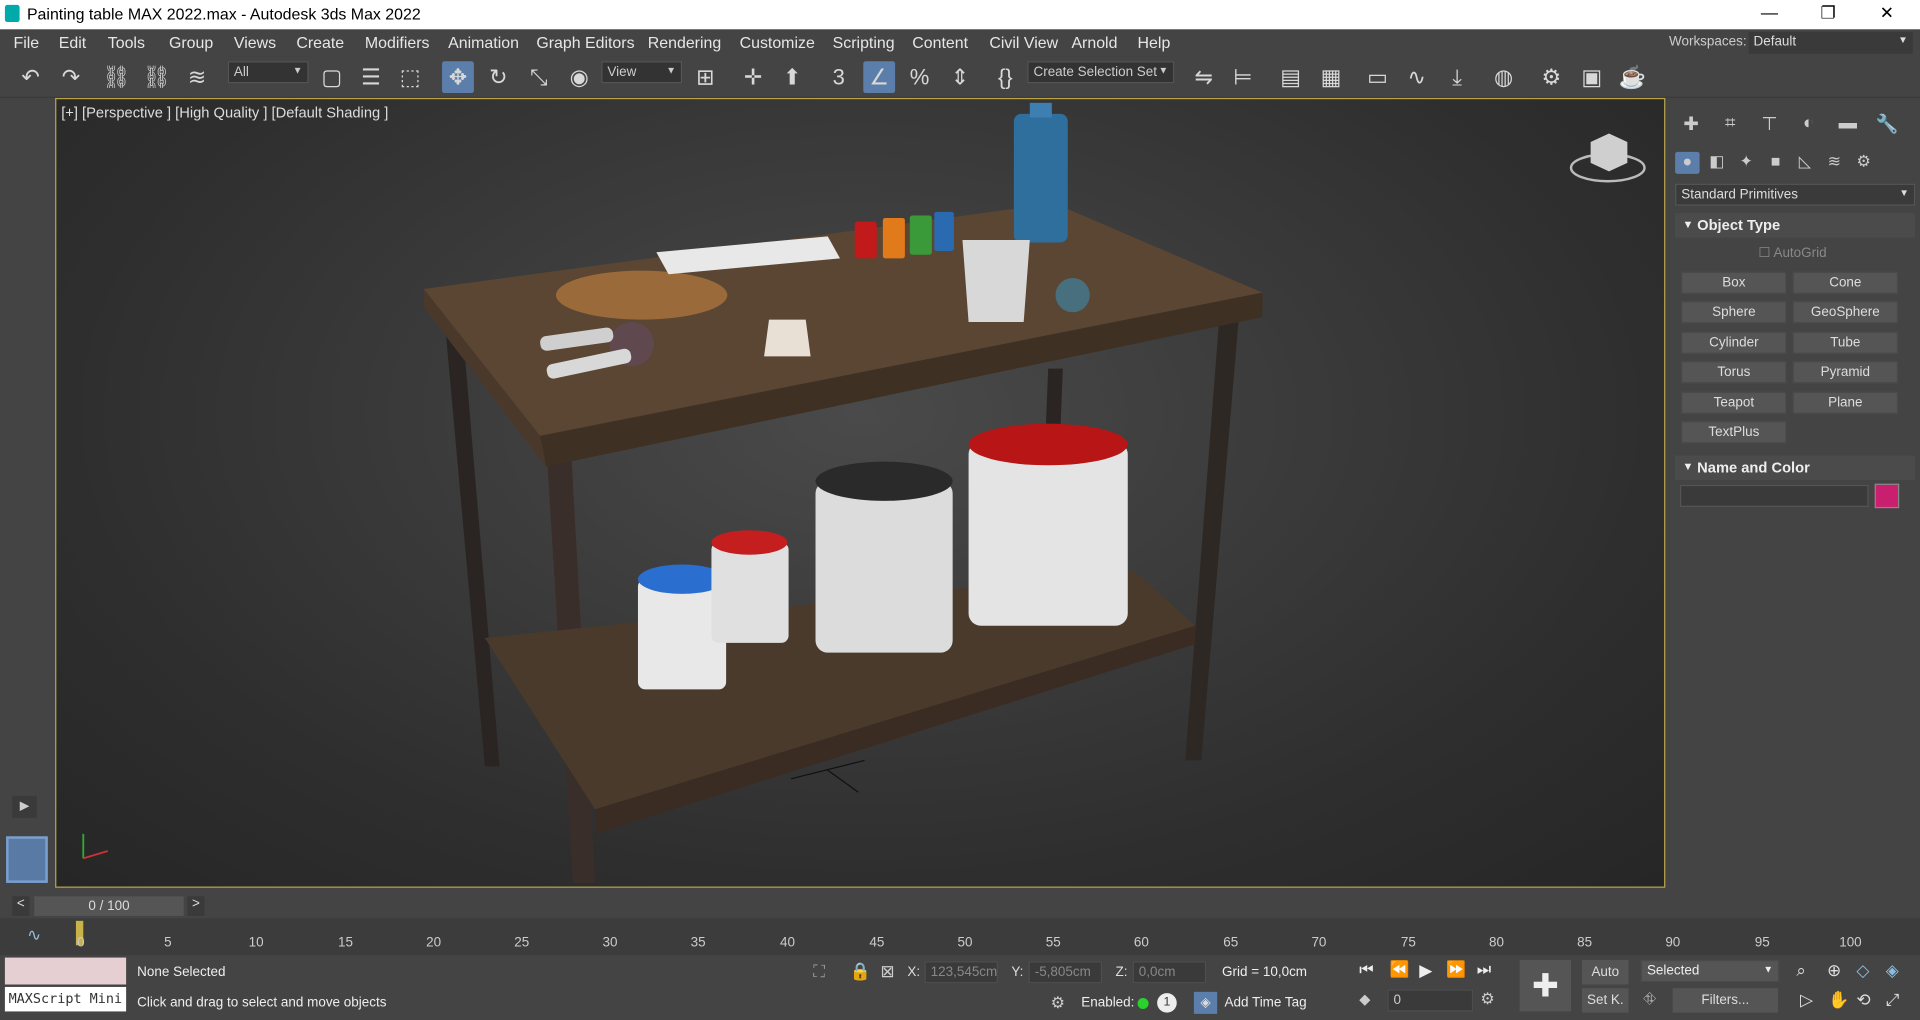 This screenshot has width=1920, height=1020. Describe the element at coordinates (684, 42) in the screenshot. I see `menu-rendering: Rendering` at that location.